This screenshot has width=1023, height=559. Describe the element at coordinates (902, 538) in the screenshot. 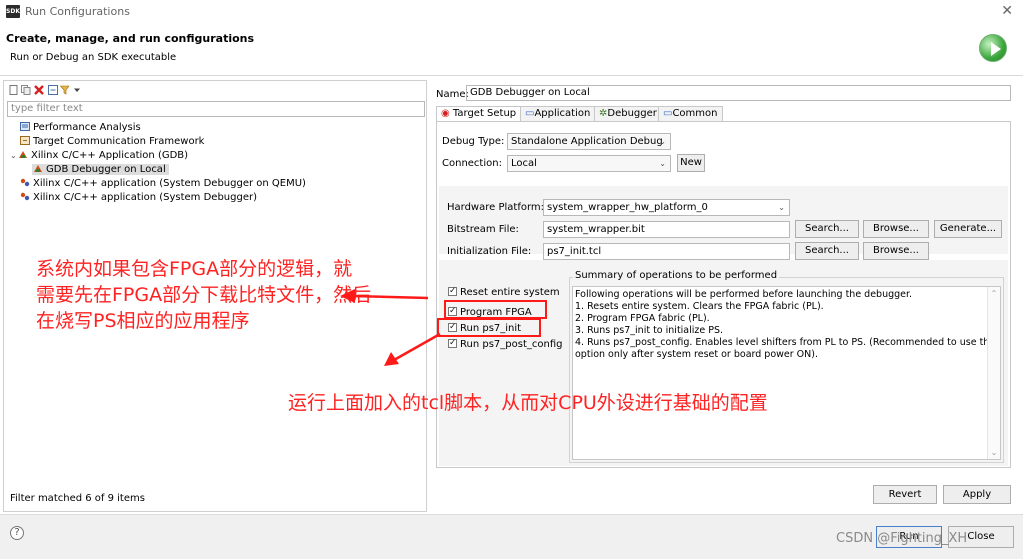

I see `csdn-watermark: CSDN @Fighting_XH` at that location.